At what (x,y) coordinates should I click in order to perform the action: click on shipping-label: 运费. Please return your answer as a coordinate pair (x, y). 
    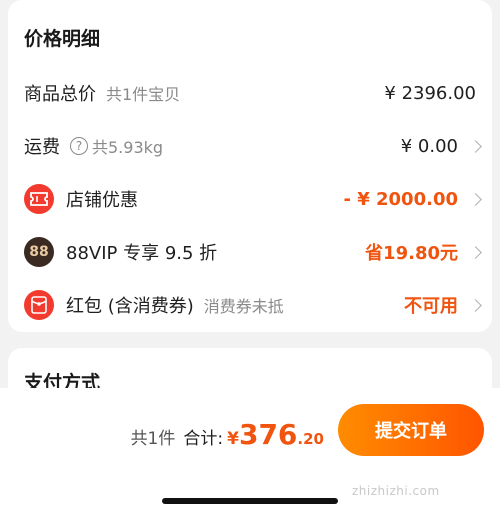
    Looking at the image, I should click on (42, 147).